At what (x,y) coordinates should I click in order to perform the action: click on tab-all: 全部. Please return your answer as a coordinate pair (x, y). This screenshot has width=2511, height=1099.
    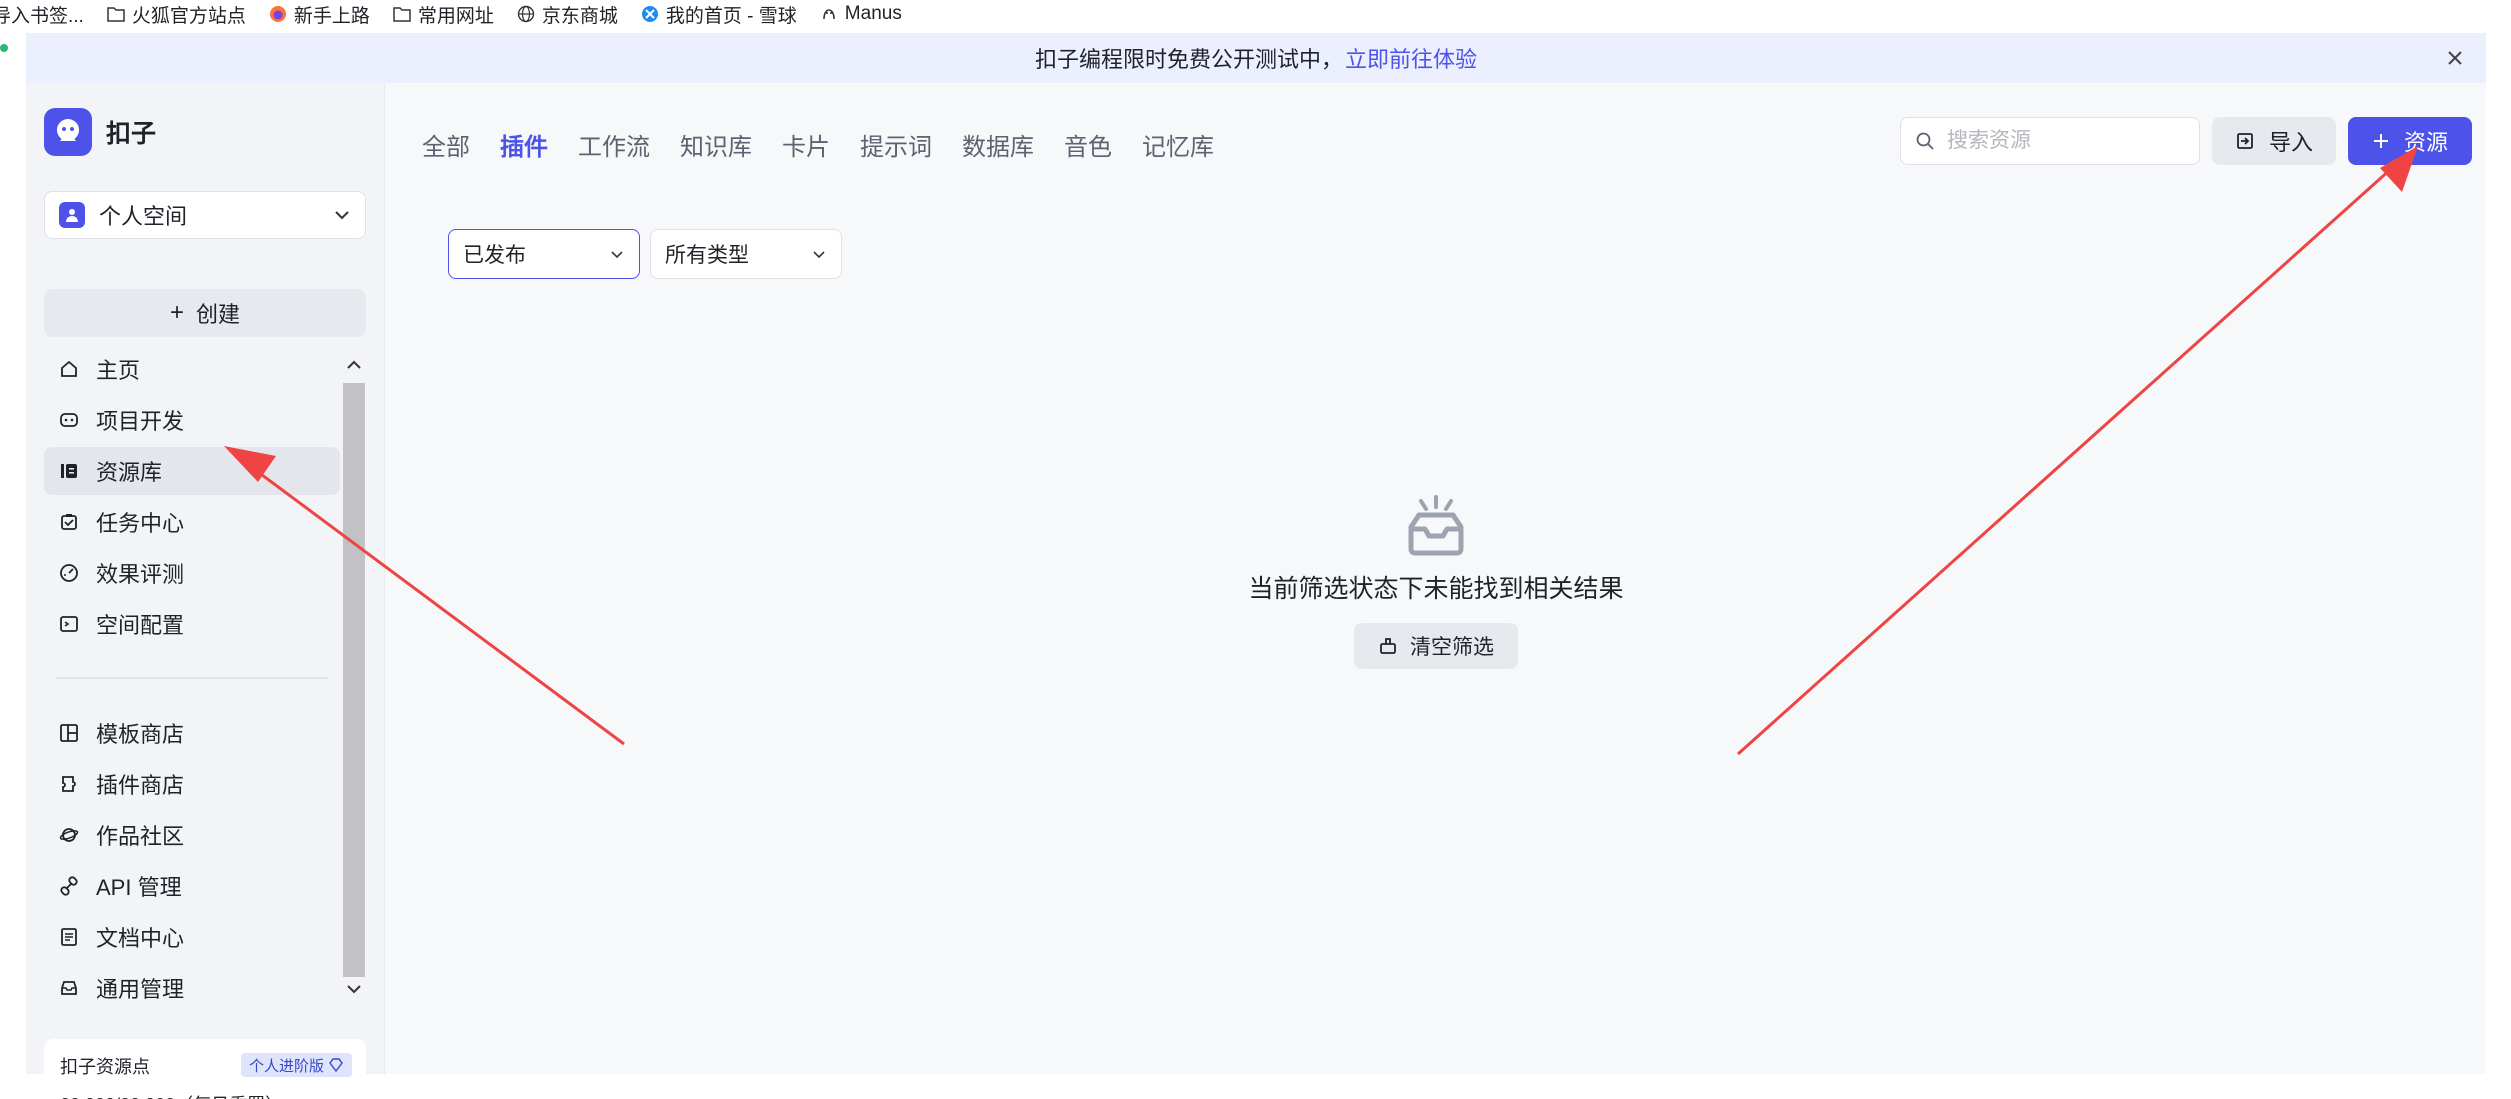
    Looking at the image, I should click on (446, 144).